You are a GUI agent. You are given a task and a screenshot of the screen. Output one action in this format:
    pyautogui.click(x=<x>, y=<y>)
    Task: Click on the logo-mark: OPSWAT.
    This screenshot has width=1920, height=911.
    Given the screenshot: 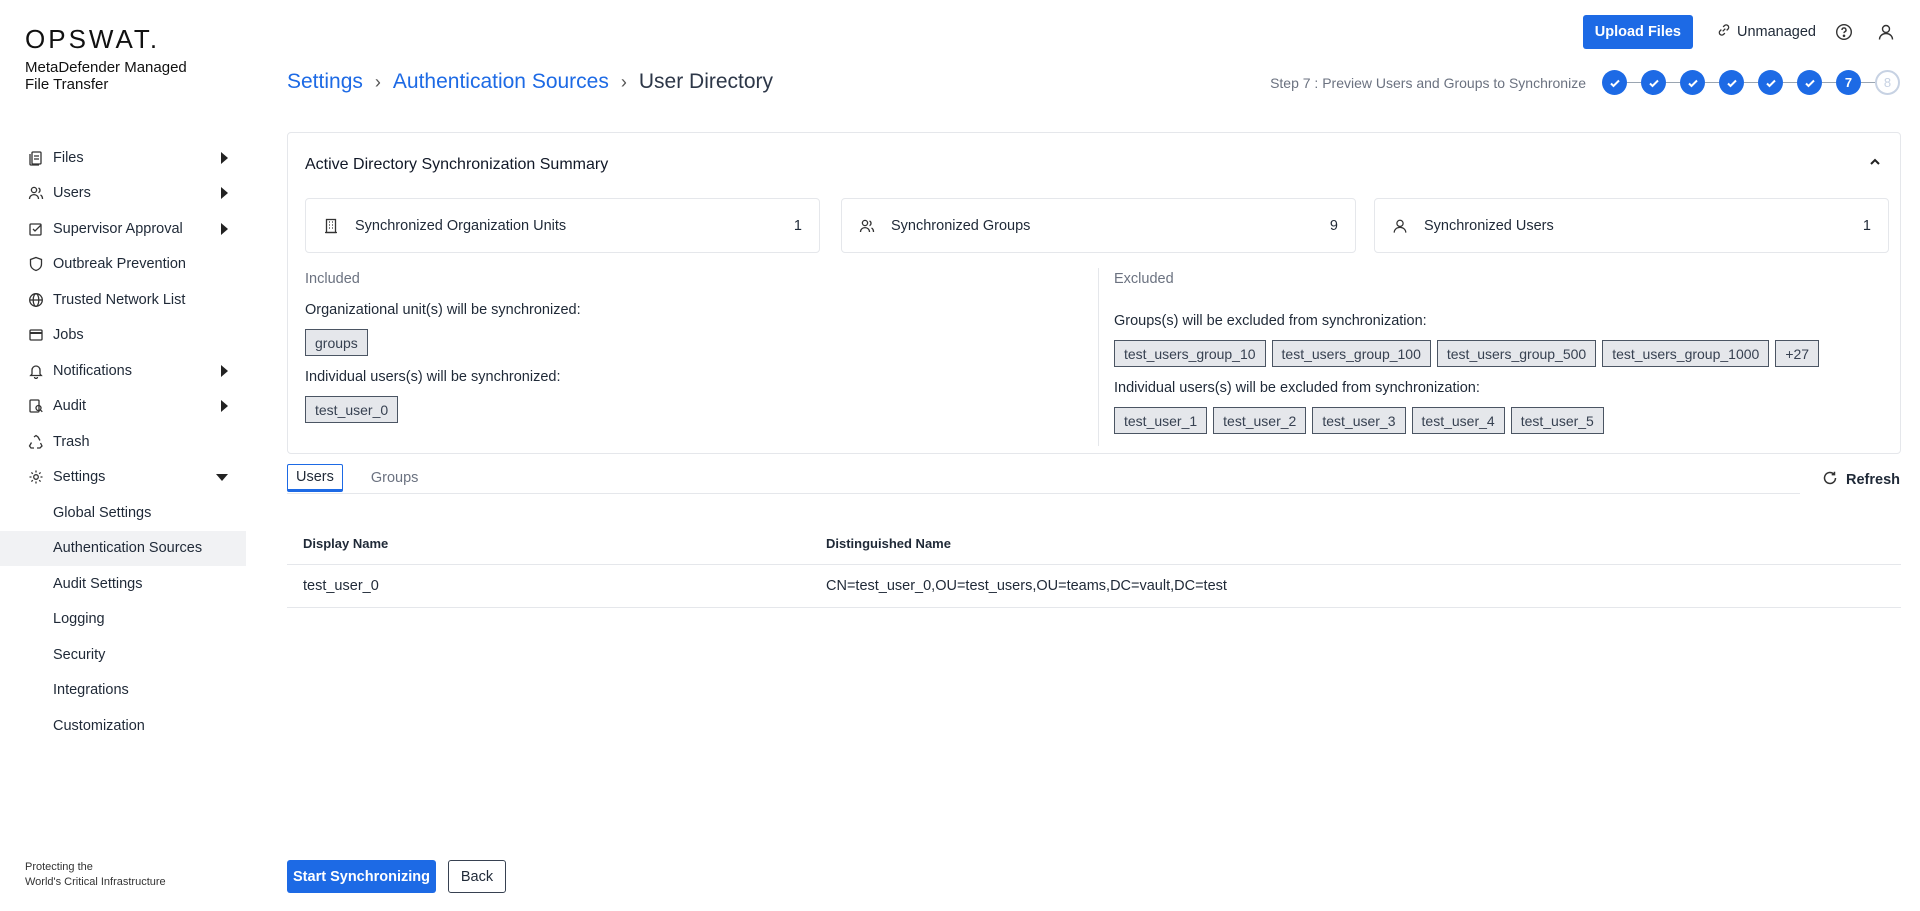 What is the action you would take?
    pyautogui.click(x=93, y=39)
    